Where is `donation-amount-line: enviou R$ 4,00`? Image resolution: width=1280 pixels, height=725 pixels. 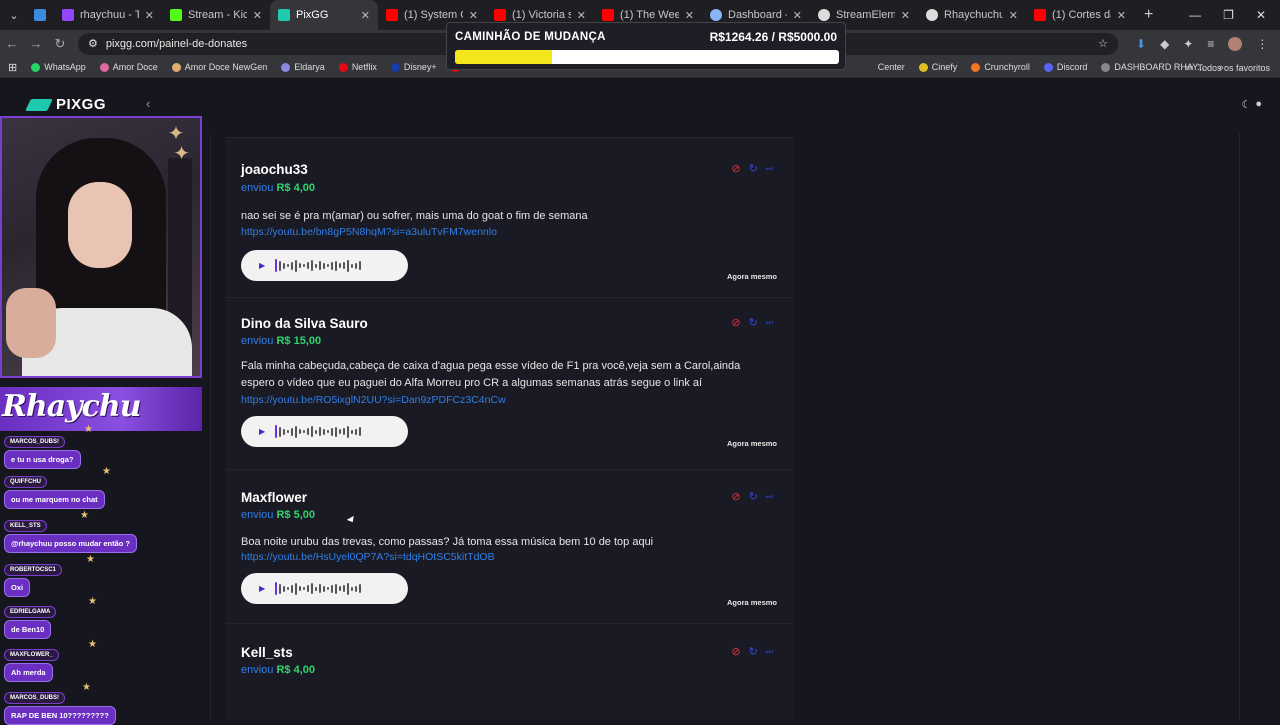
donation-amount-line: enviou R$ 4,00 is located at coordinates (278, 670).